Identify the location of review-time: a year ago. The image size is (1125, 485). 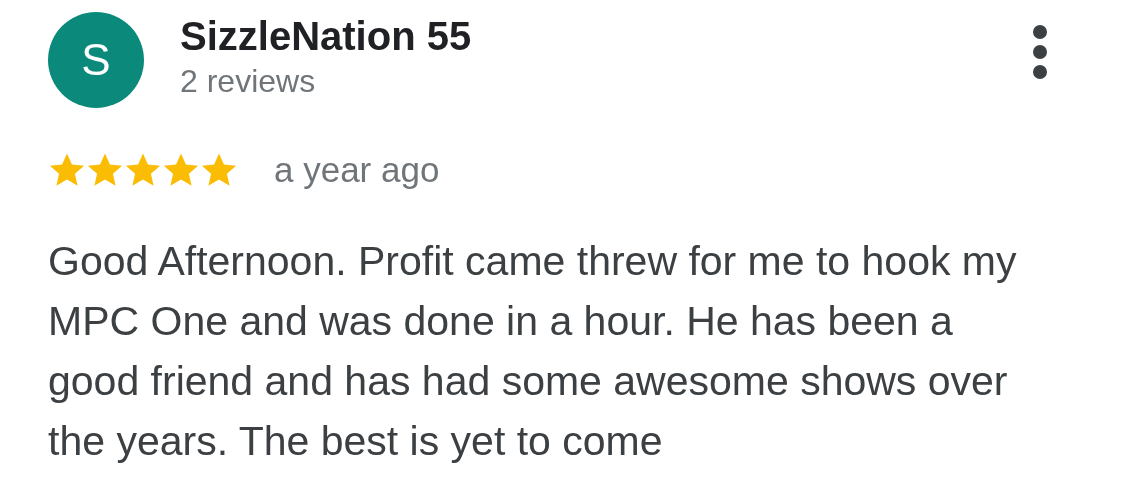
(357, 170).